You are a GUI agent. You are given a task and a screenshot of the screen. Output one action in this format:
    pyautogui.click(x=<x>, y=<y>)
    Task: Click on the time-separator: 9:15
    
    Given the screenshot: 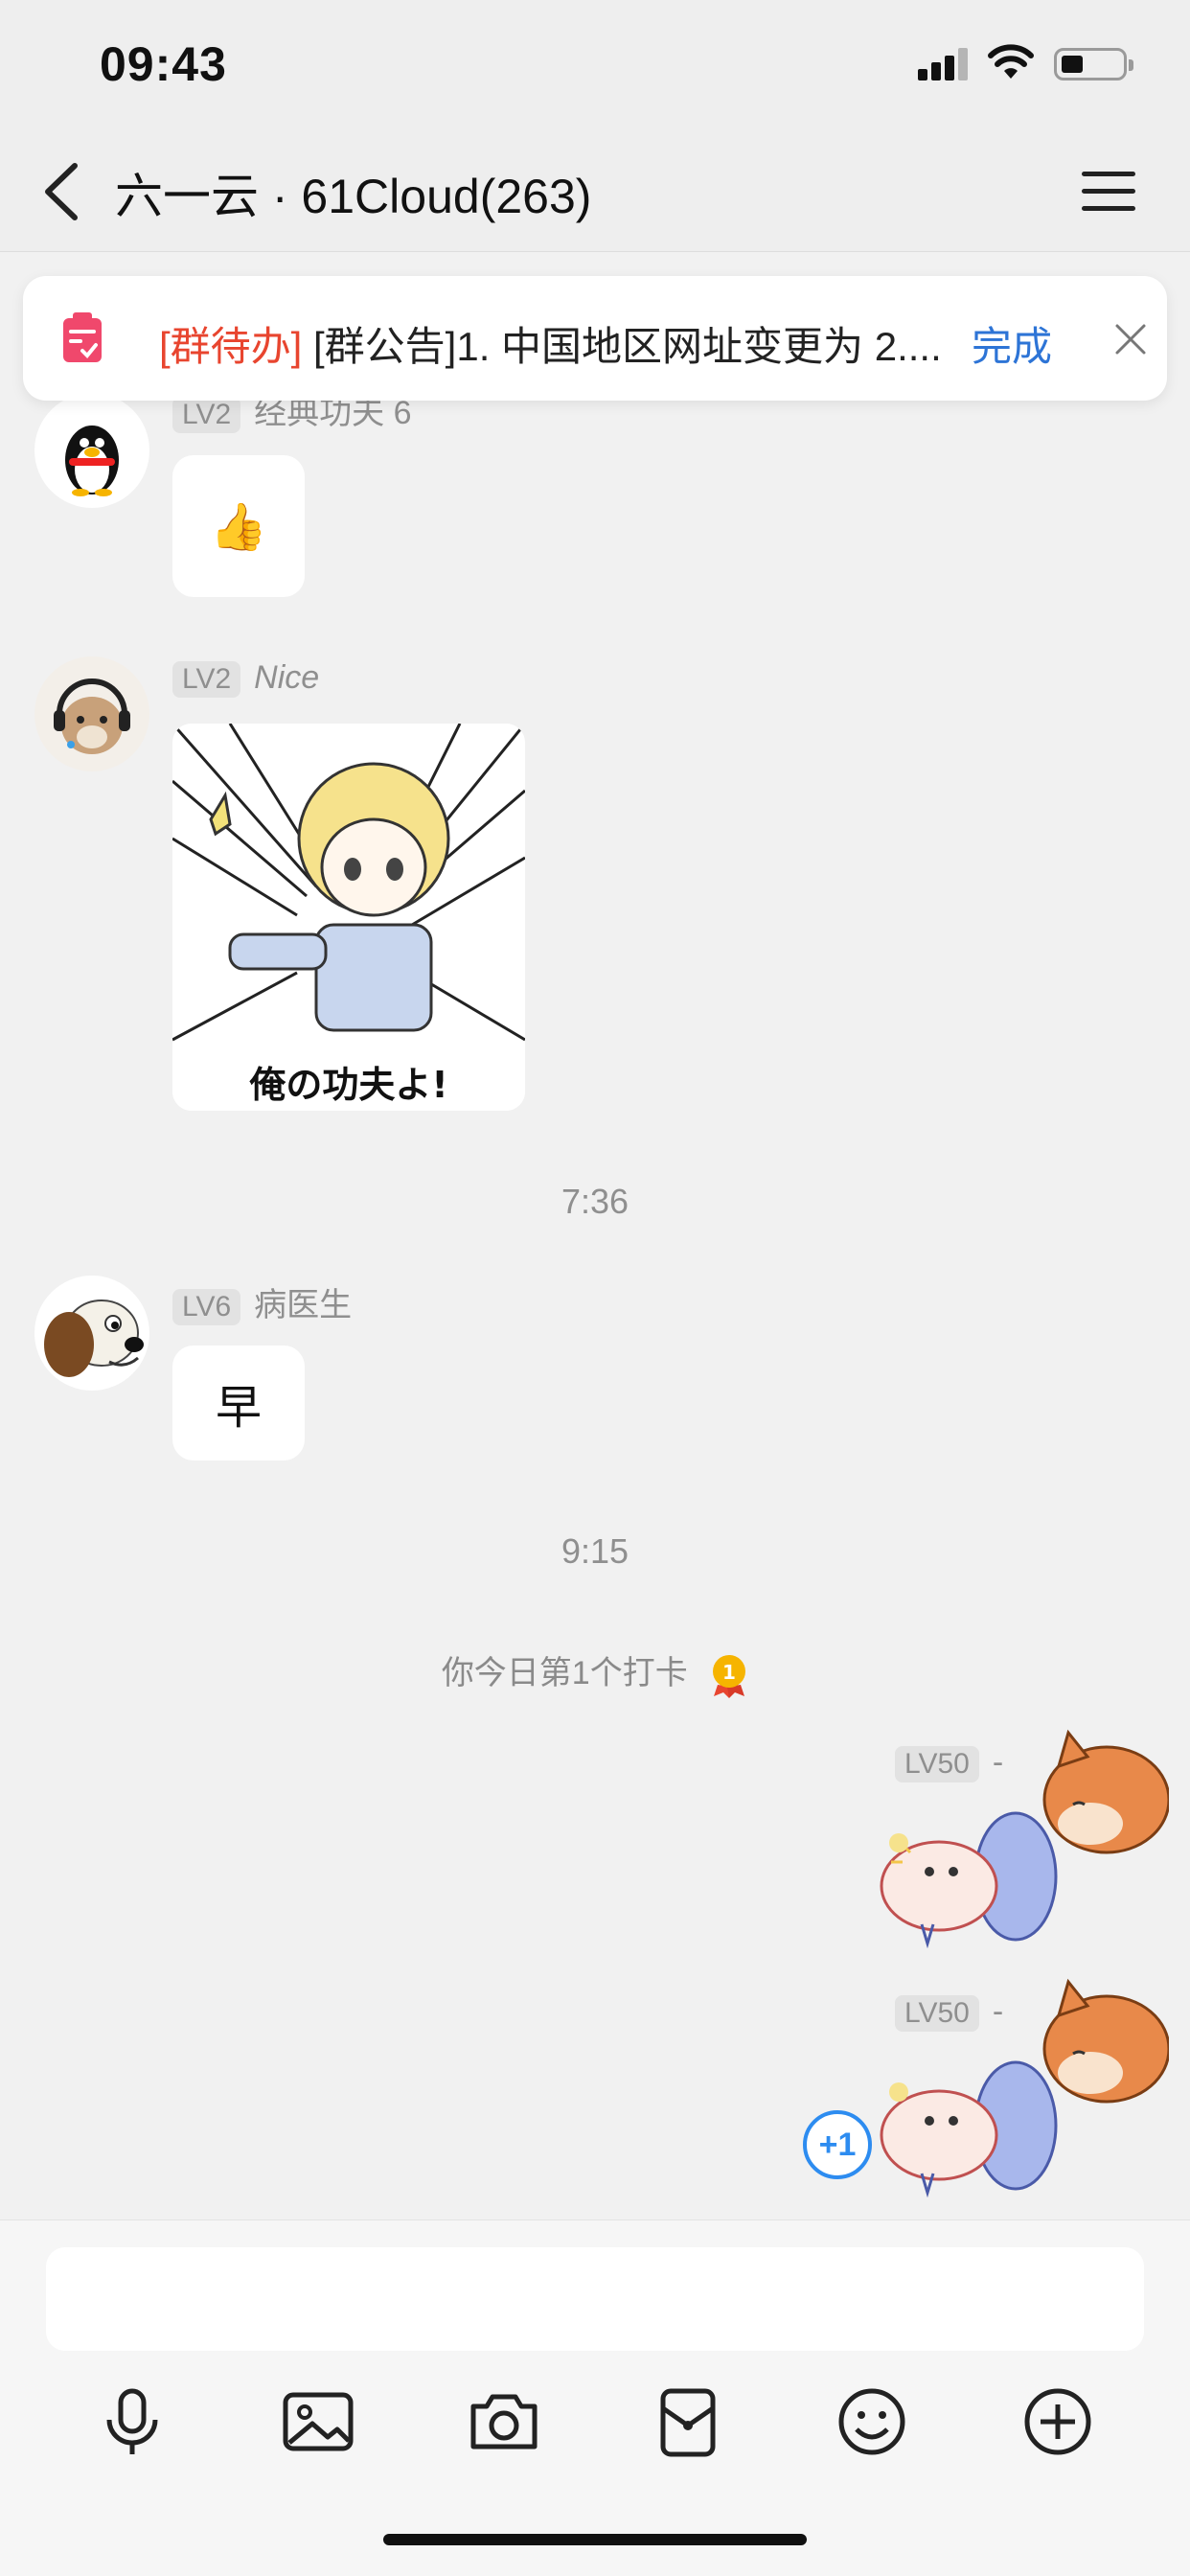 What is the action you would take?
    pyautogui.click(x=595, y=1551)
    